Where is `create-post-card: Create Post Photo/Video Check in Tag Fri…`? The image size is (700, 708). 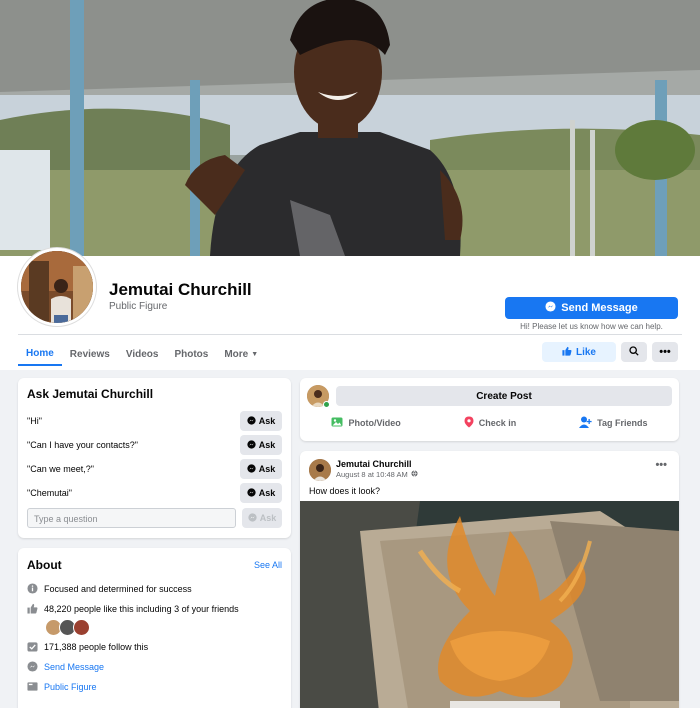 create-post-card: Create Post Photo/Video Check in Tag Fri… is located at coordinates (489, 409).